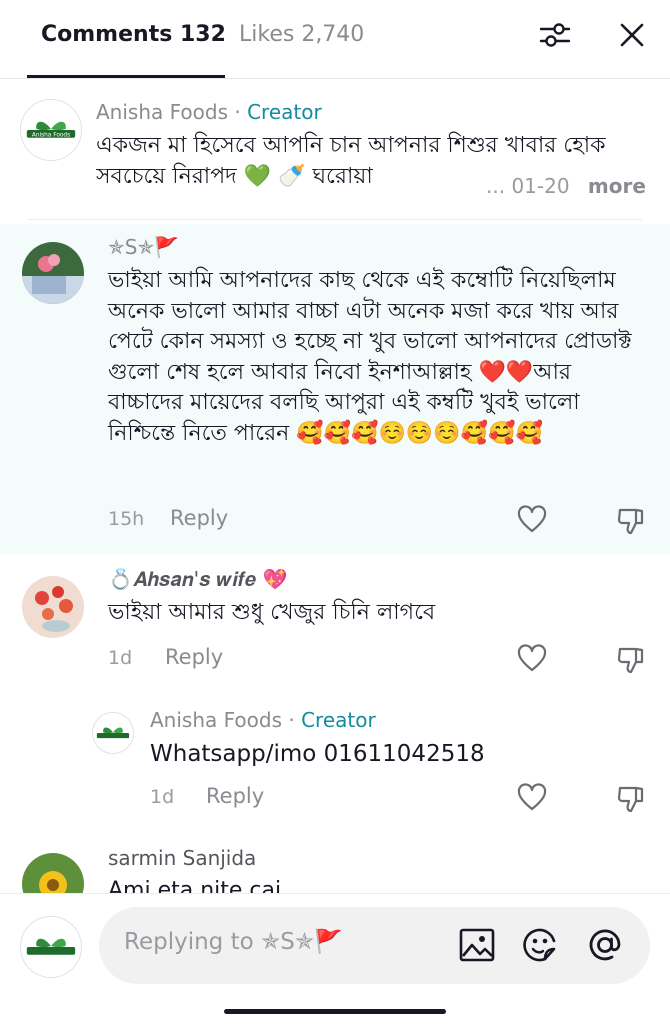 The image size is (670, 1024). Describe the element at coordinates (617, 186) in the screenshot. I see `more-link: more` at that location.